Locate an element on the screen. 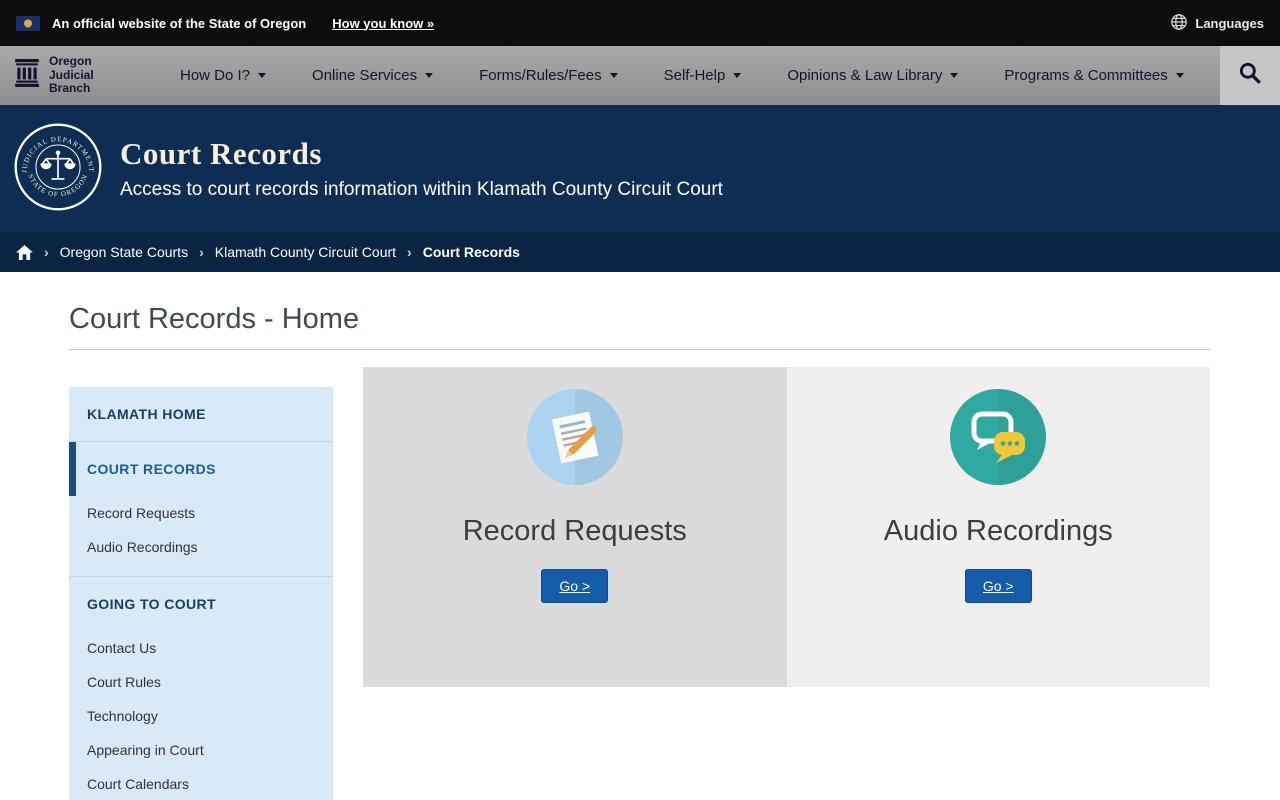  audio-recordings-title: Audio Recordings is located at coordinates (998, 531).